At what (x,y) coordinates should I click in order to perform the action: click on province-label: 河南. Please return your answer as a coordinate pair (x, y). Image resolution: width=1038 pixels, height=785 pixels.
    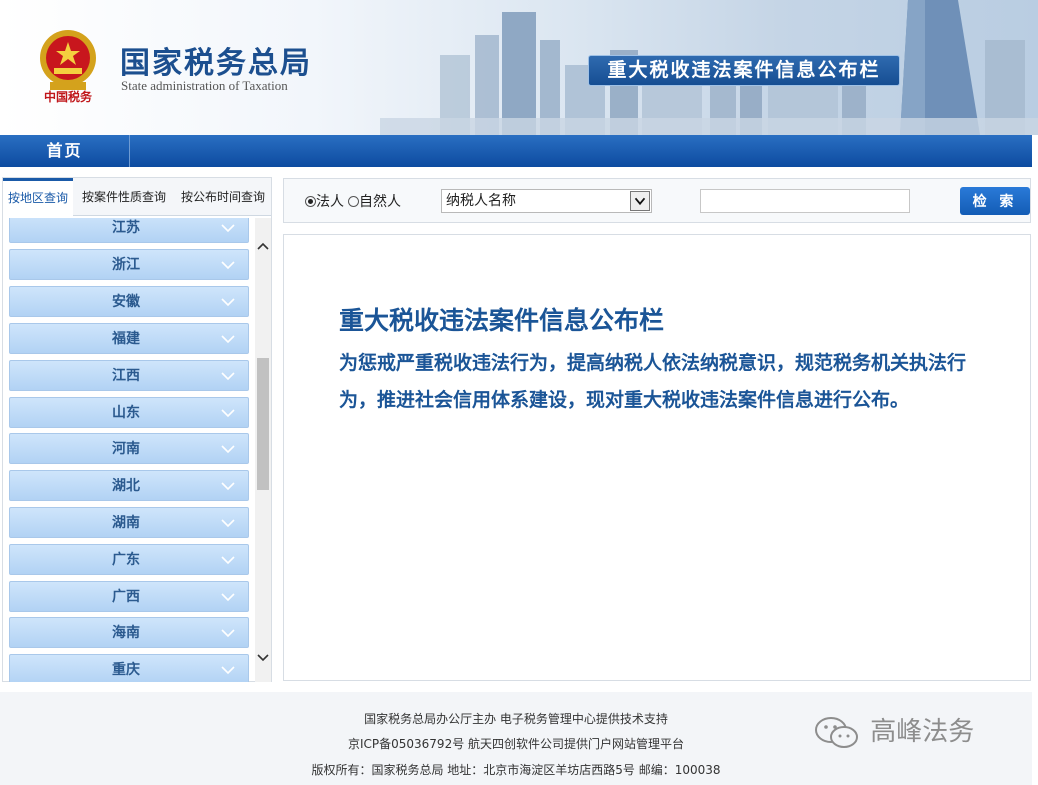
    Looking at the image, I should click on (126, 449).